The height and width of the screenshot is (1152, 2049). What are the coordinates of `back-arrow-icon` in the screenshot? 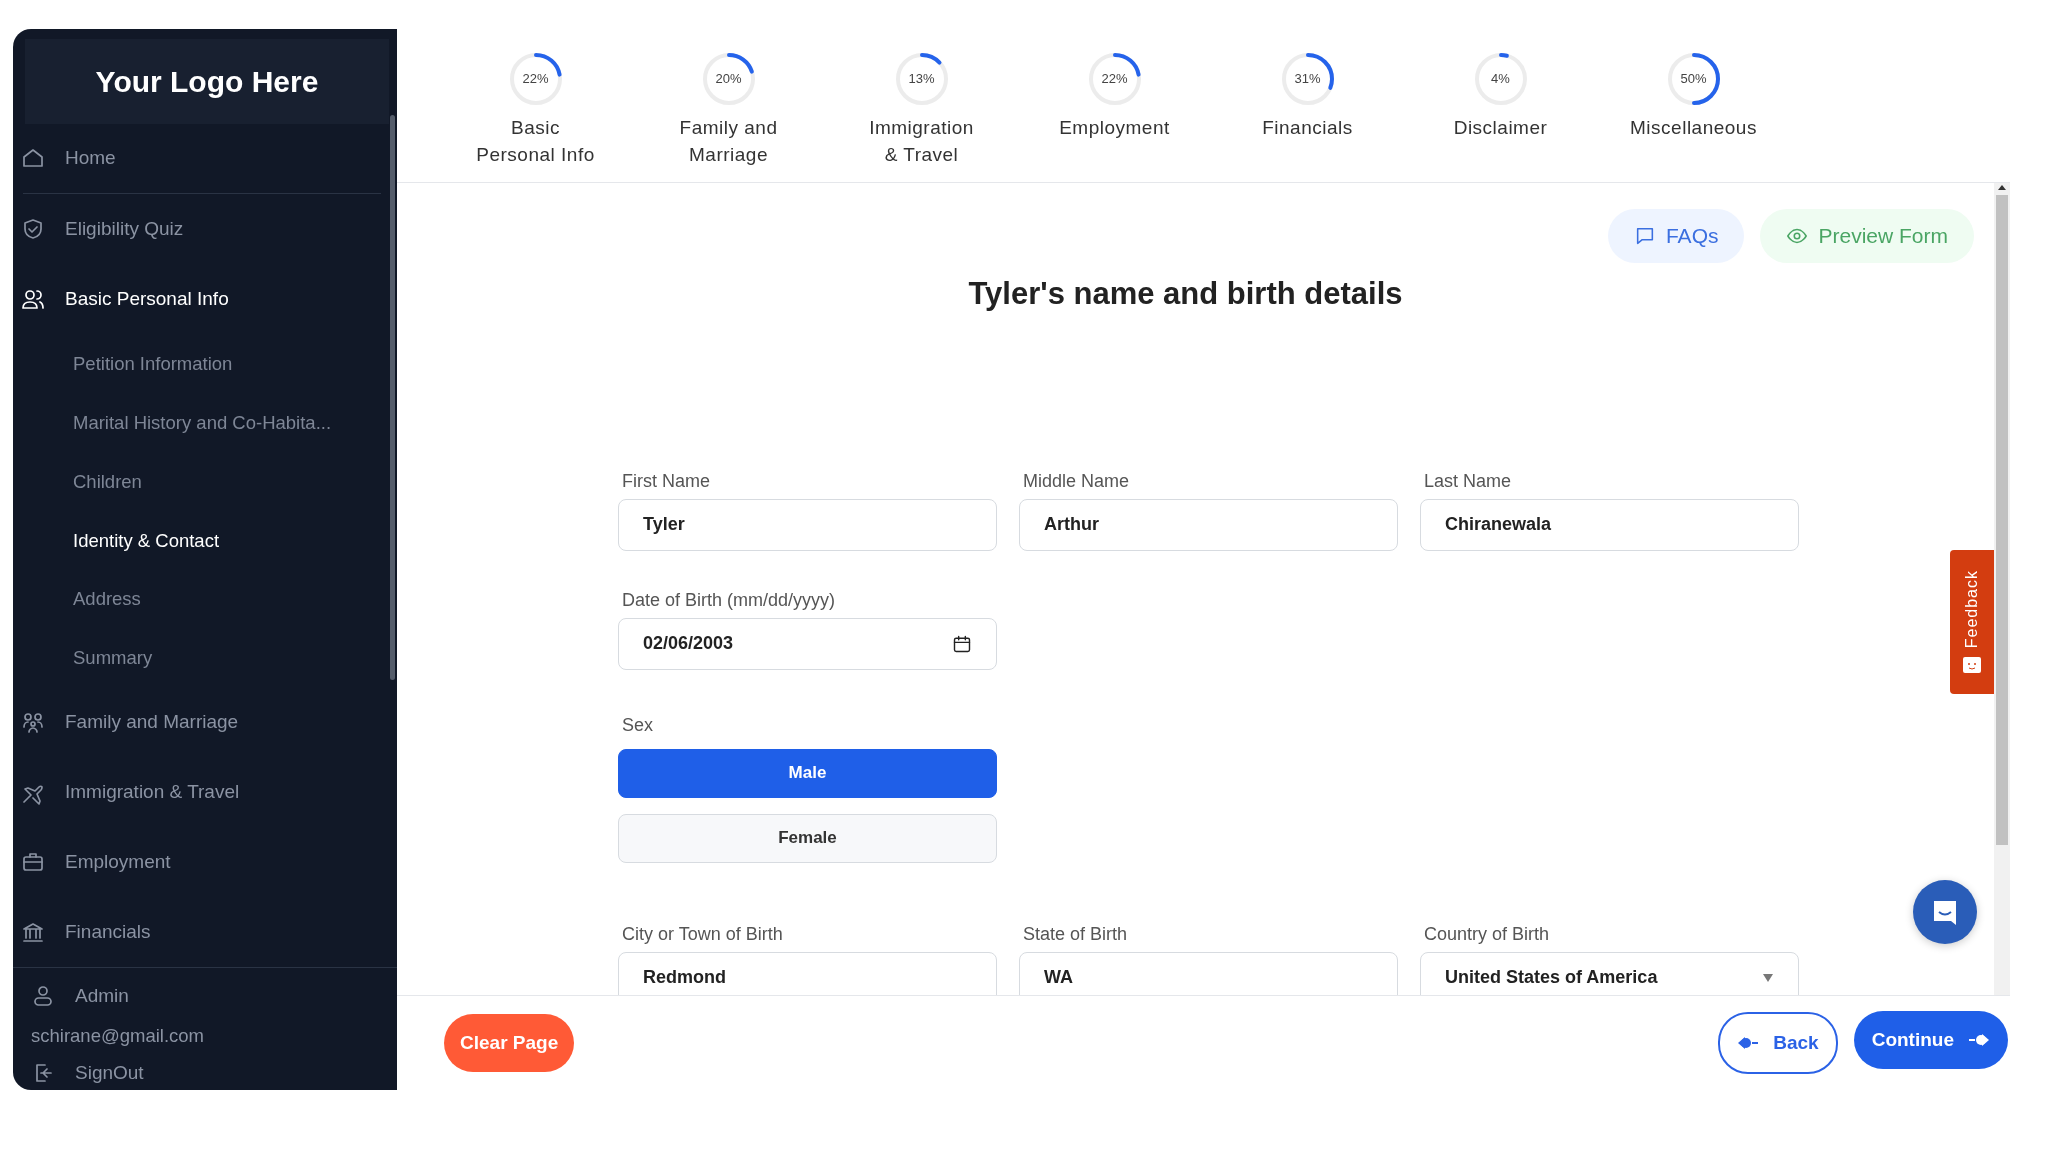 It's located at (1748, 1043).